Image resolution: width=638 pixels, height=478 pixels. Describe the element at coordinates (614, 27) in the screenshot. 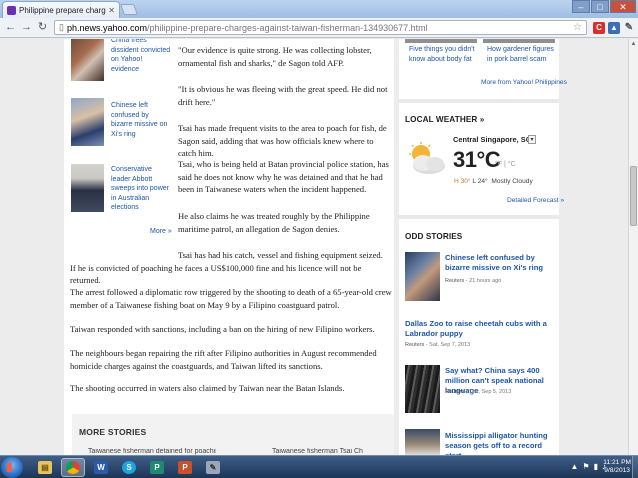

I see `extension-blue-icon: ▲` at that location.